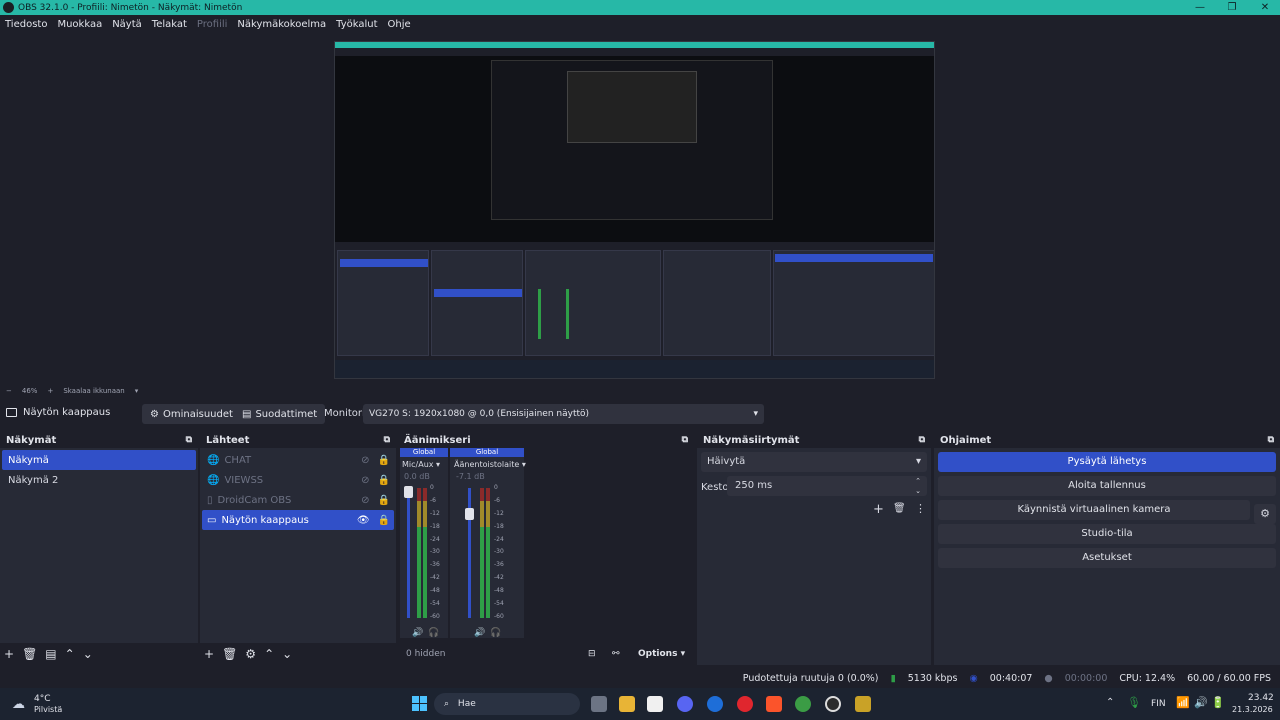 This screenshot has width=1280, height=720. Describe the element at coordinates (592, 654) in the screenshot. I see `layout-icon: ⊟` at that location.